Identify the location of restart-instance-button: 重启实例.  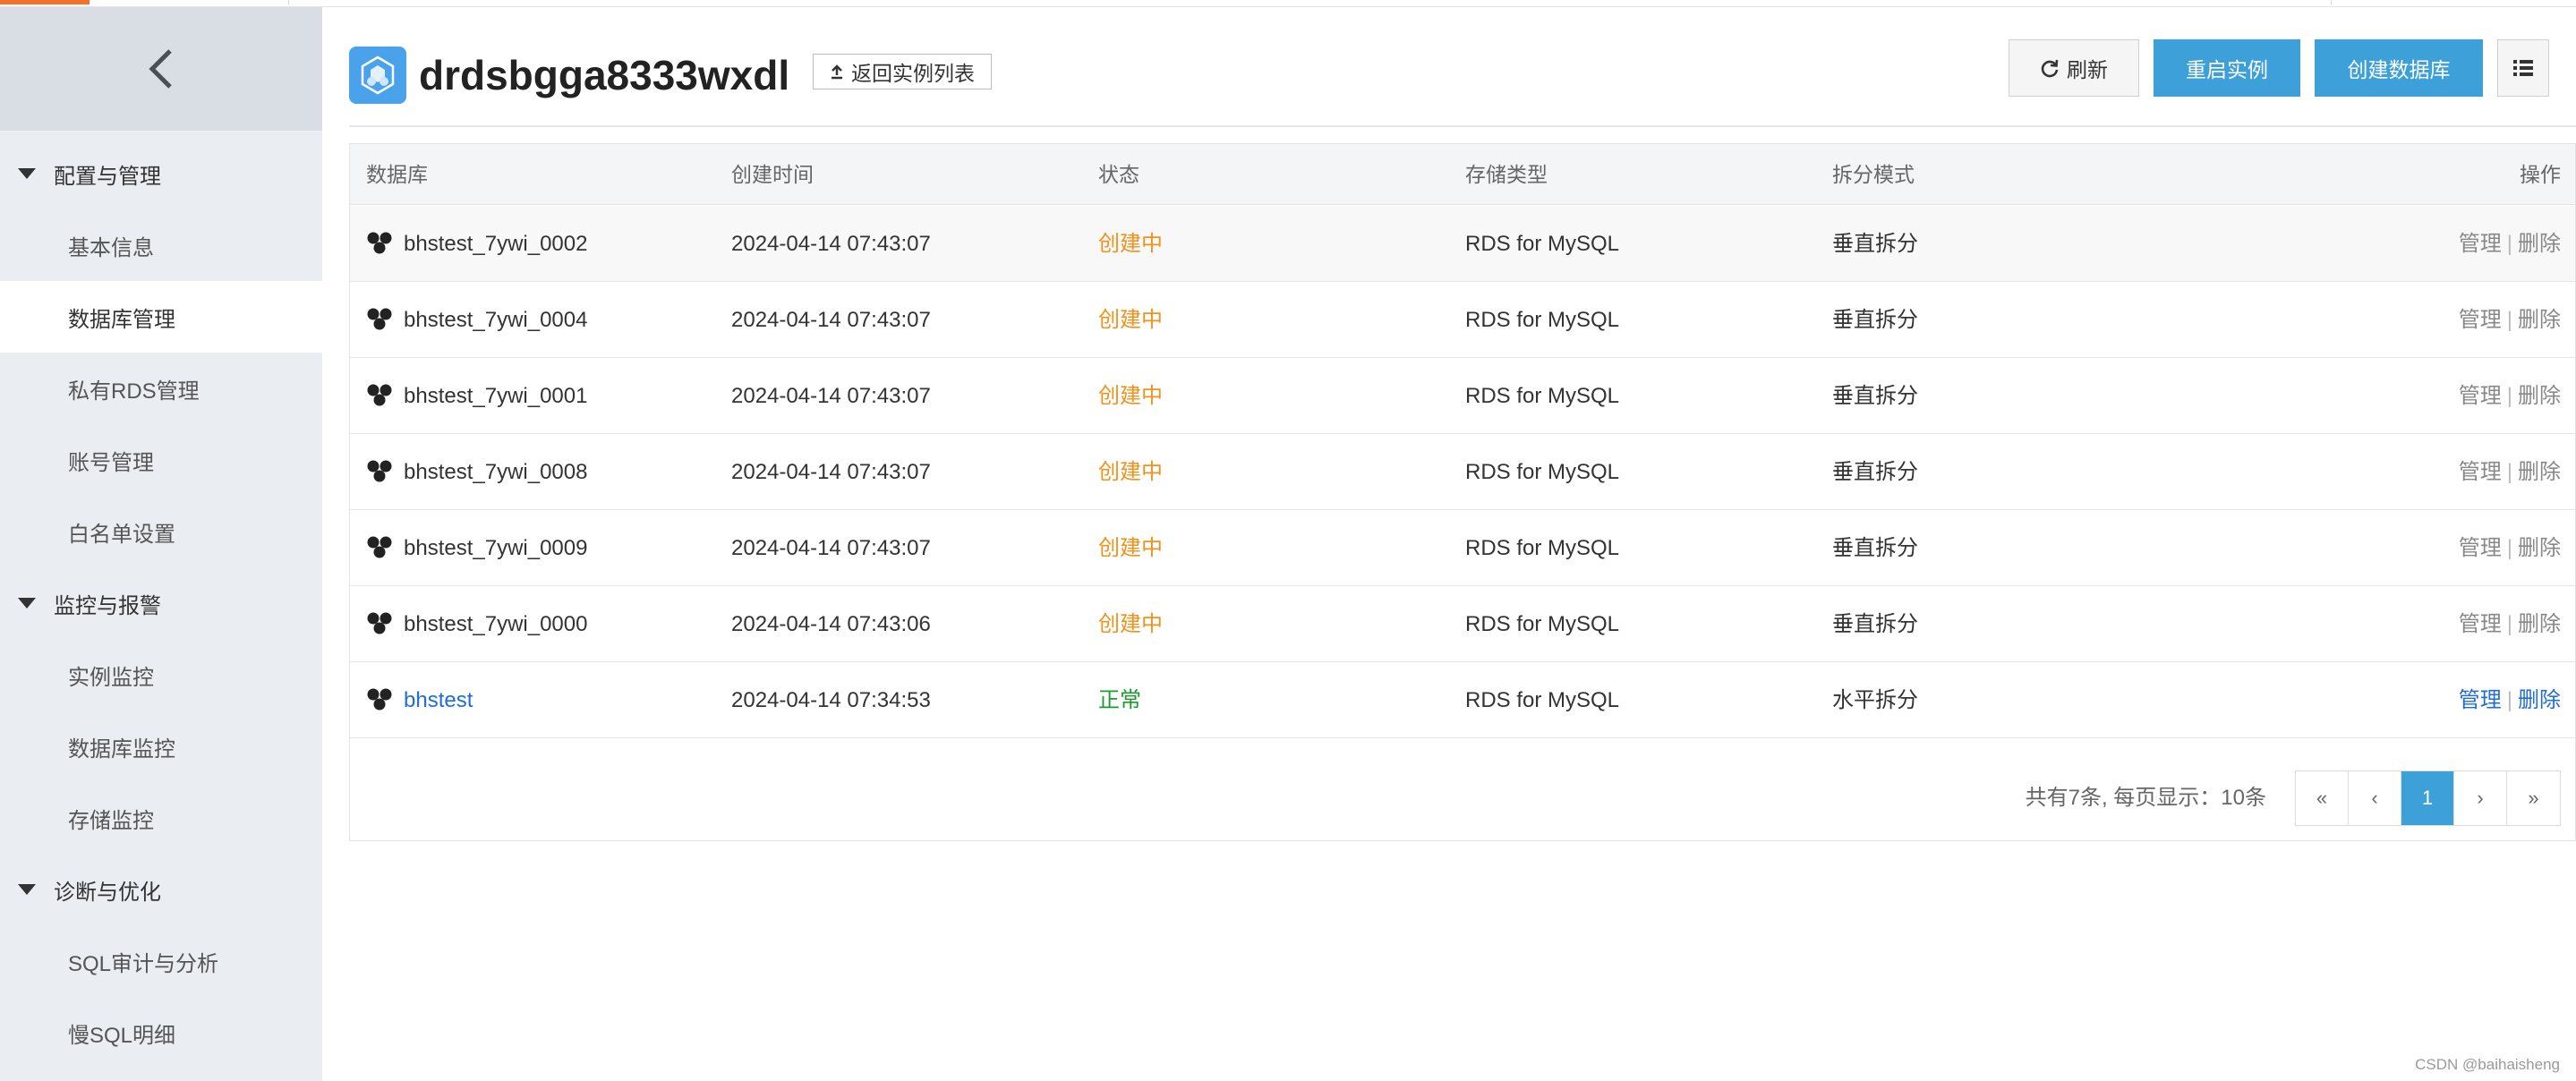
(2227, 68).